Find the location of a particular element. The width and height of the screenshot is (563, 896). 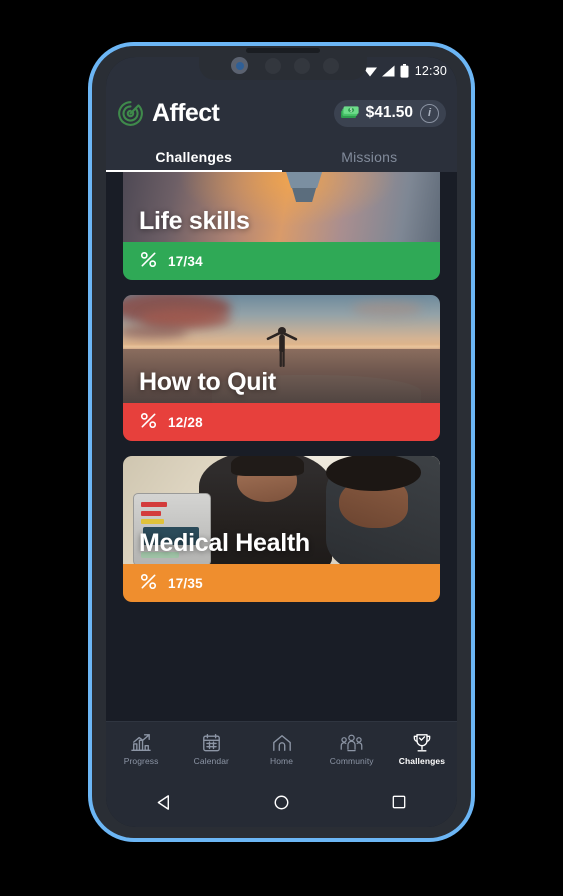

recents-button is located at coordinates (399, 802).